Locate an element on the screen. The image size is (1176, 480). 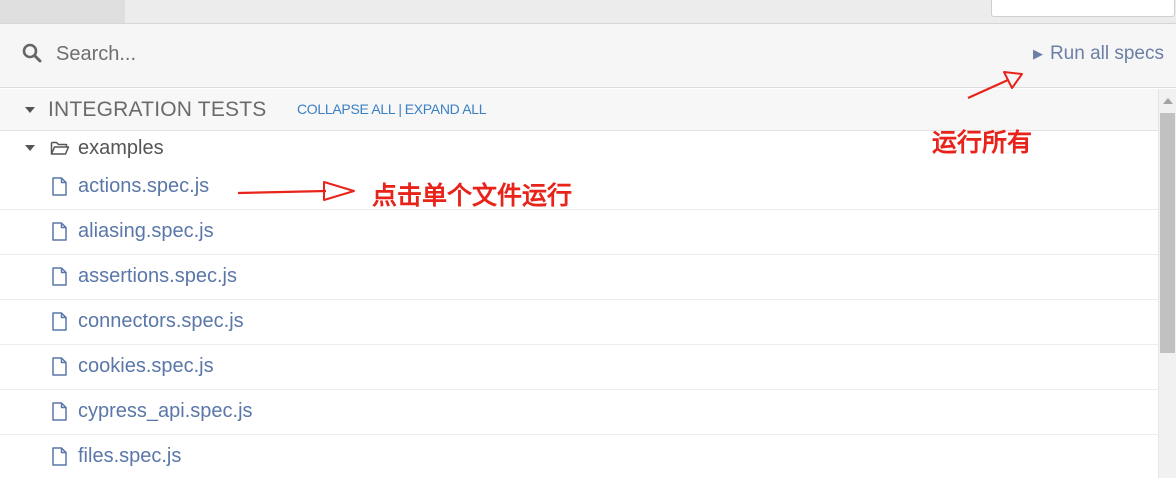
spec-file-label: aliasing.spec.js is located at coordinates (146, 231).